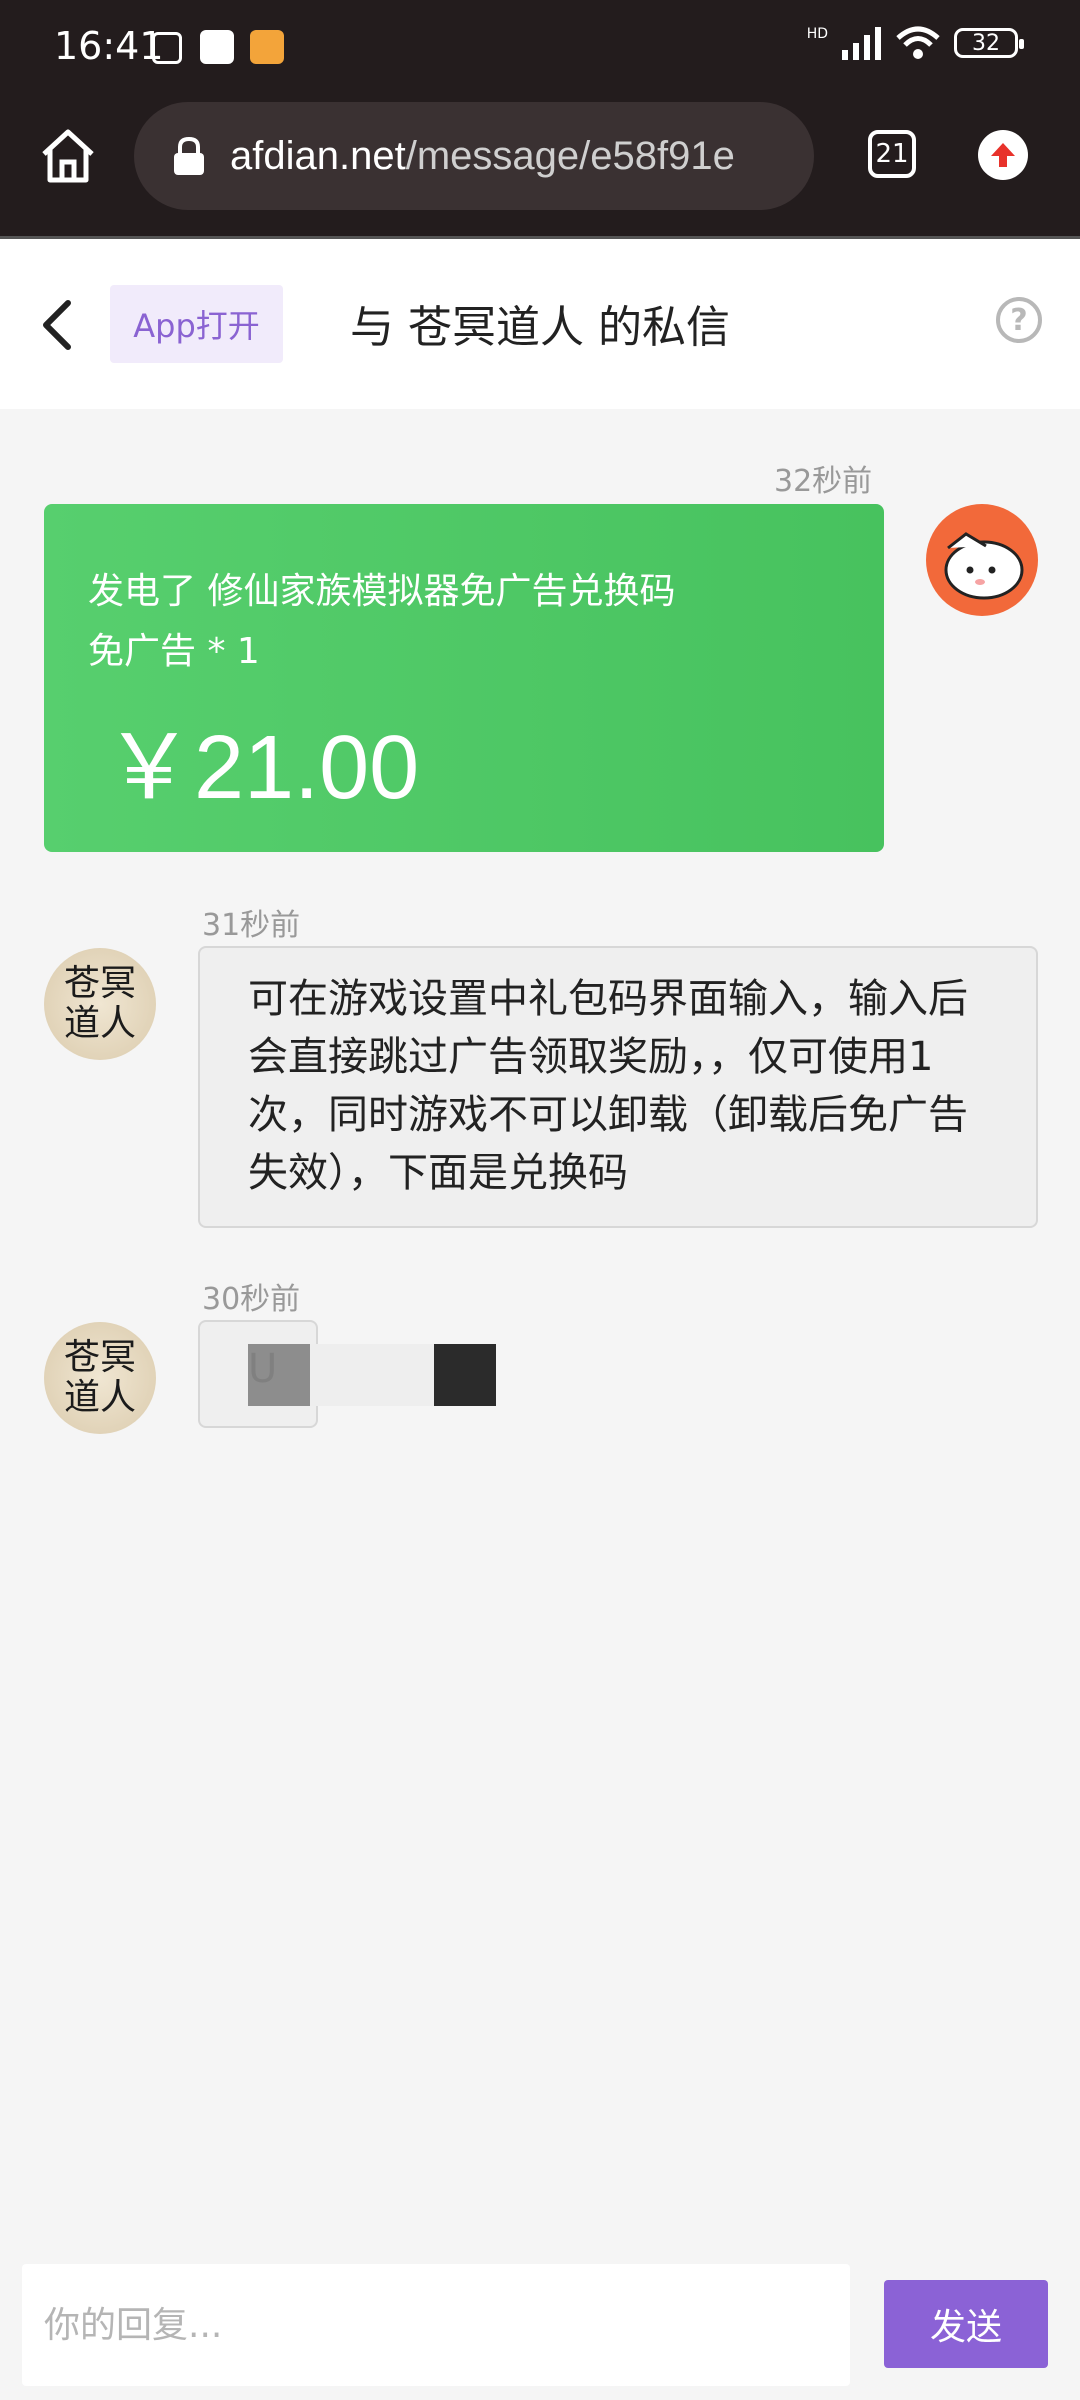  I want to click on payment-card: 发电了 修仙家族模拟器免广告兑换码 免广告 * 1 ￥21.00, so click(464, 678).